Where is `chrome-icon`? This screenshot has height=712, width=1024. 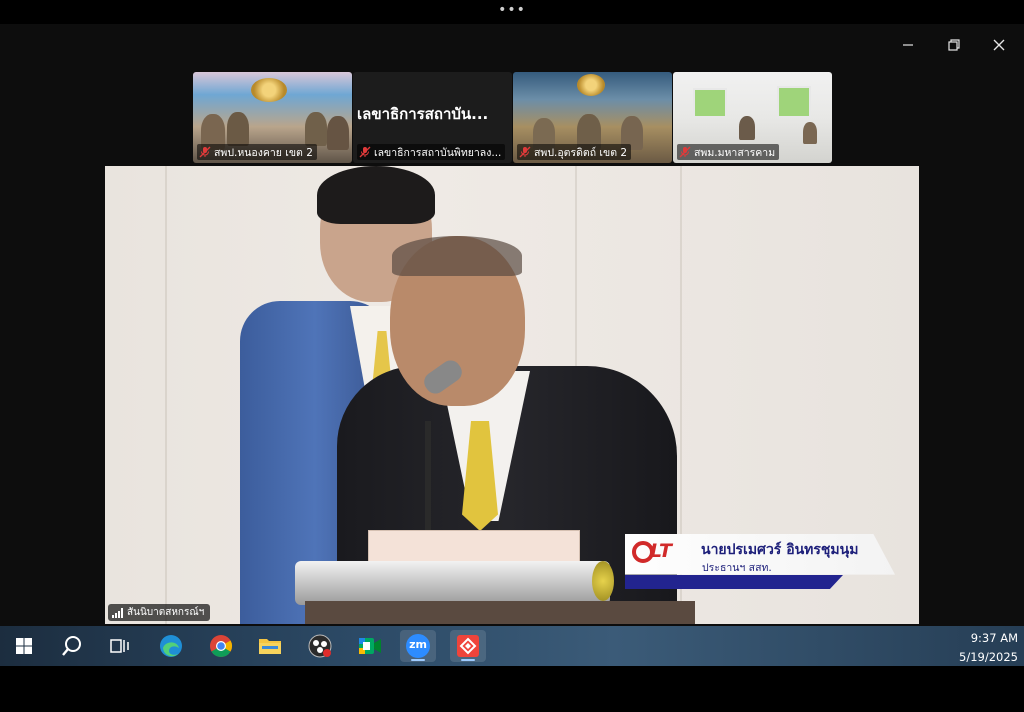
chrome-icon is located at coordinates (221, 646).